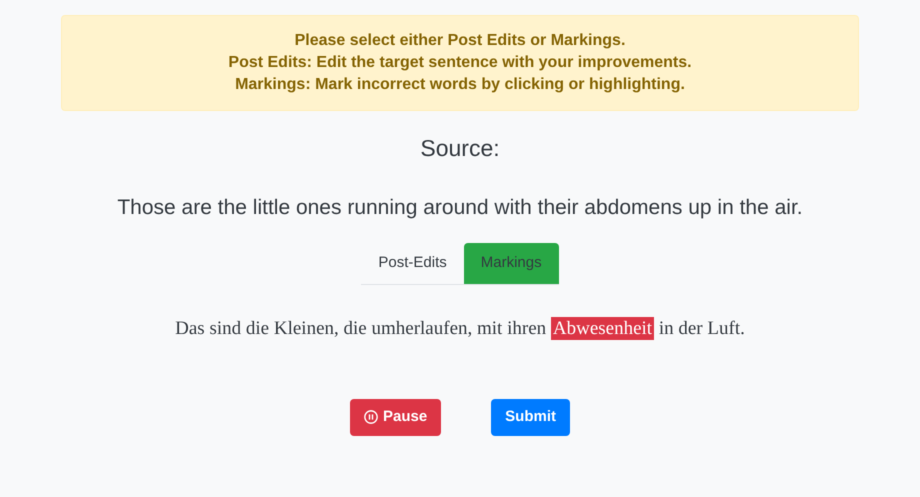 Image resolution: width=920 pixels, height=497 pixels. What do you see at coordinates (371, 417) in the screenshot?
I see `pause-icon` at bounding box center [371, 417].